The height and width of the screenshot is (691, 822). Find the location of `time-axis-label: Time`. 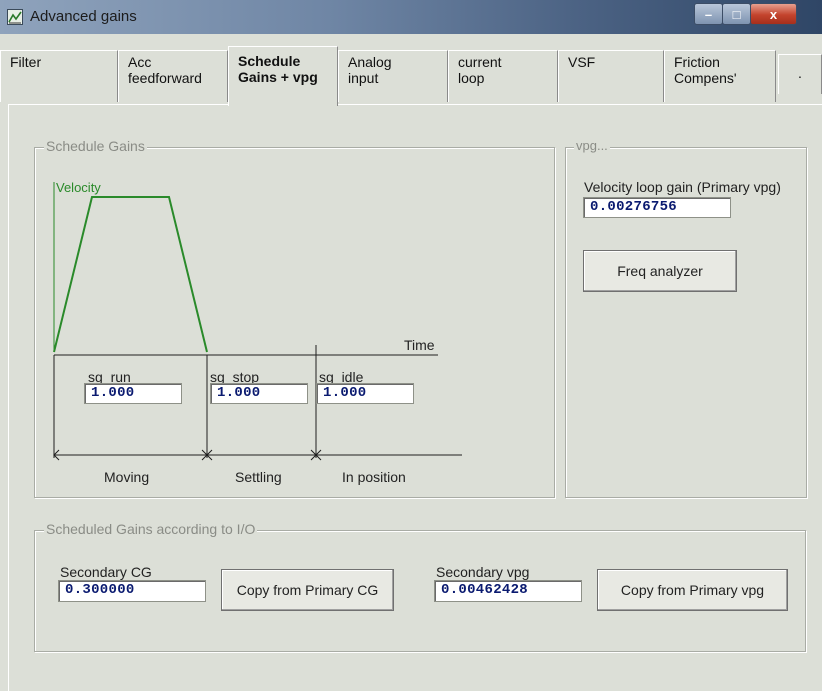

time-axis-label: Time is located at coordinates (419, 345).